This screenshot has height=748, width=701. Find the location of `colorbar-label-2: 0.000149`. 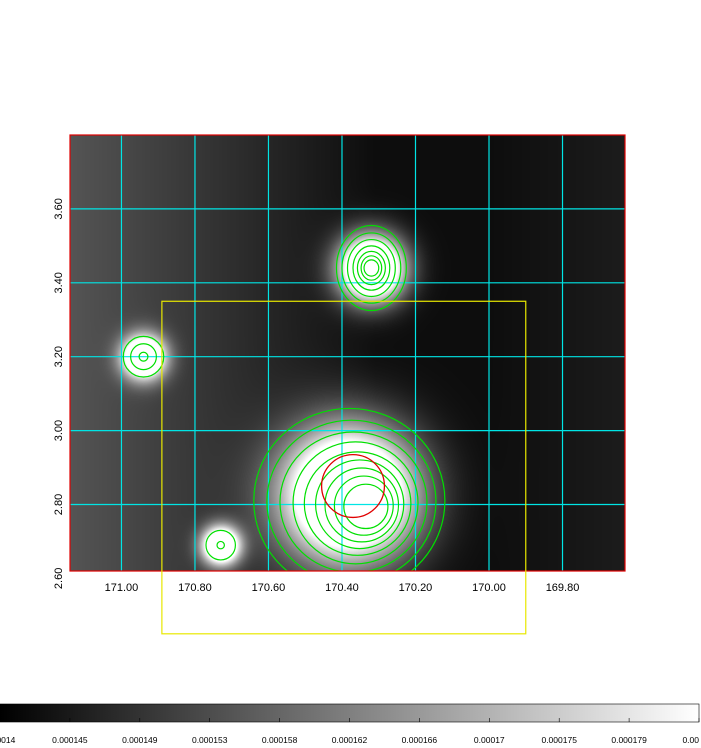

colorbar-label-2: 0.000149 is located at coordinates (140, 740).